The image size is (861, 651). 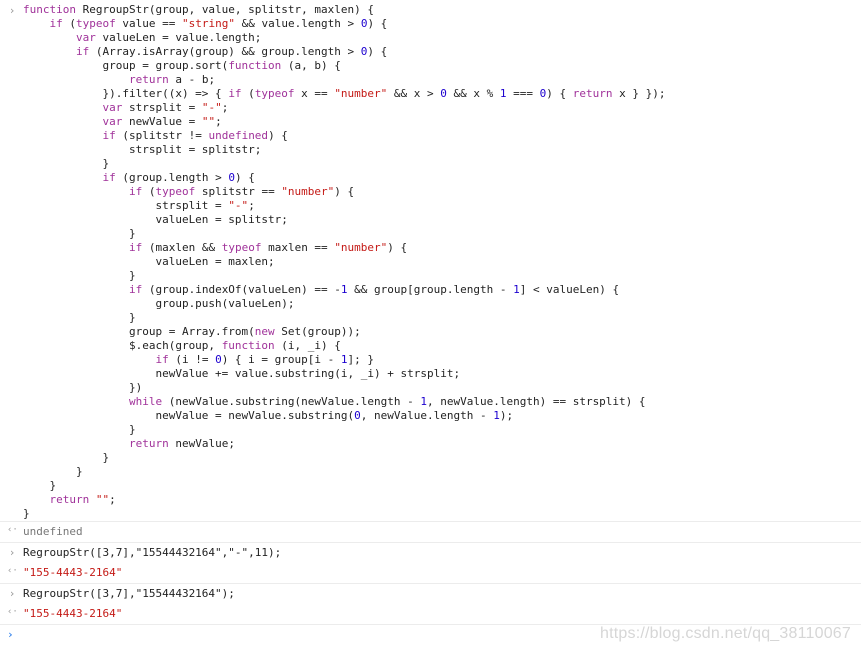 I want to click on prompt-chevron-icon: ›, so click(x=10, y=634).